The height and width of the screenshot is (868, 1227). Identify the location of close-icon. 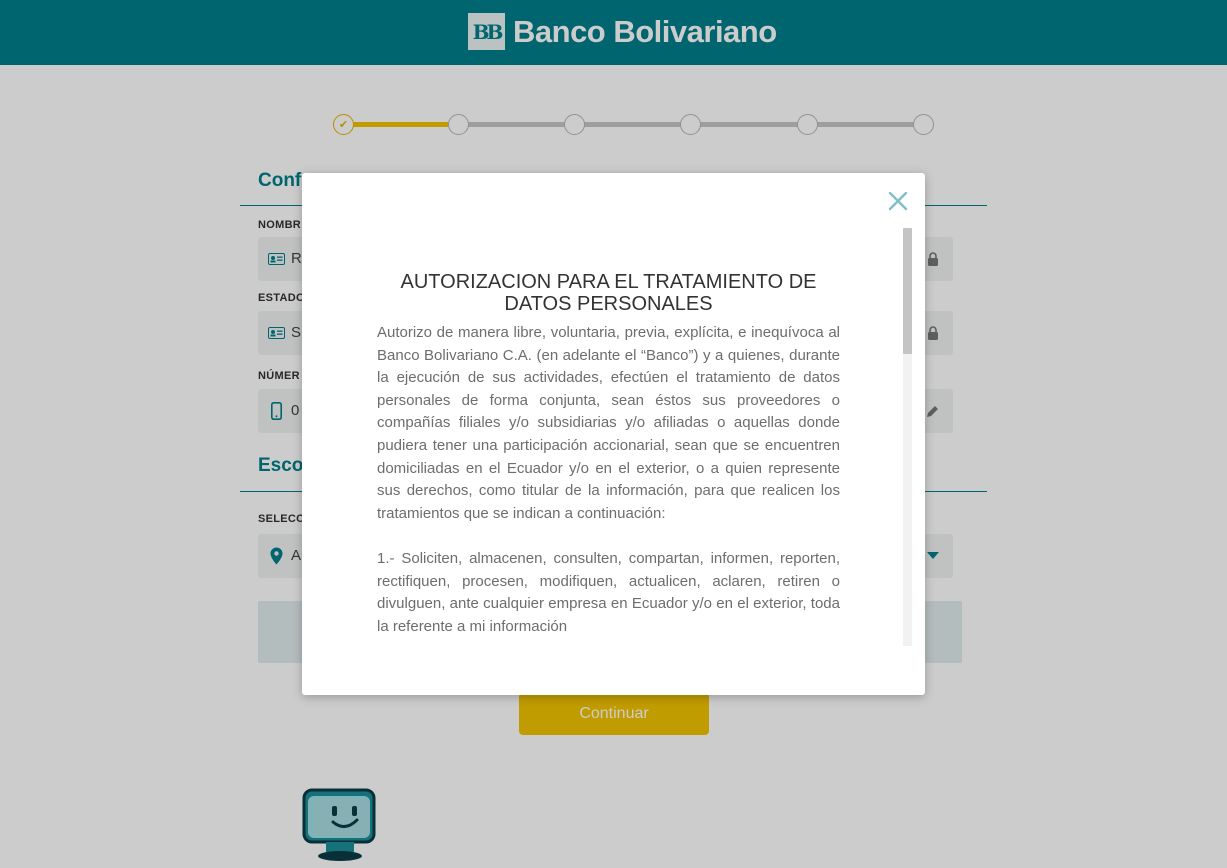
(898, 201).